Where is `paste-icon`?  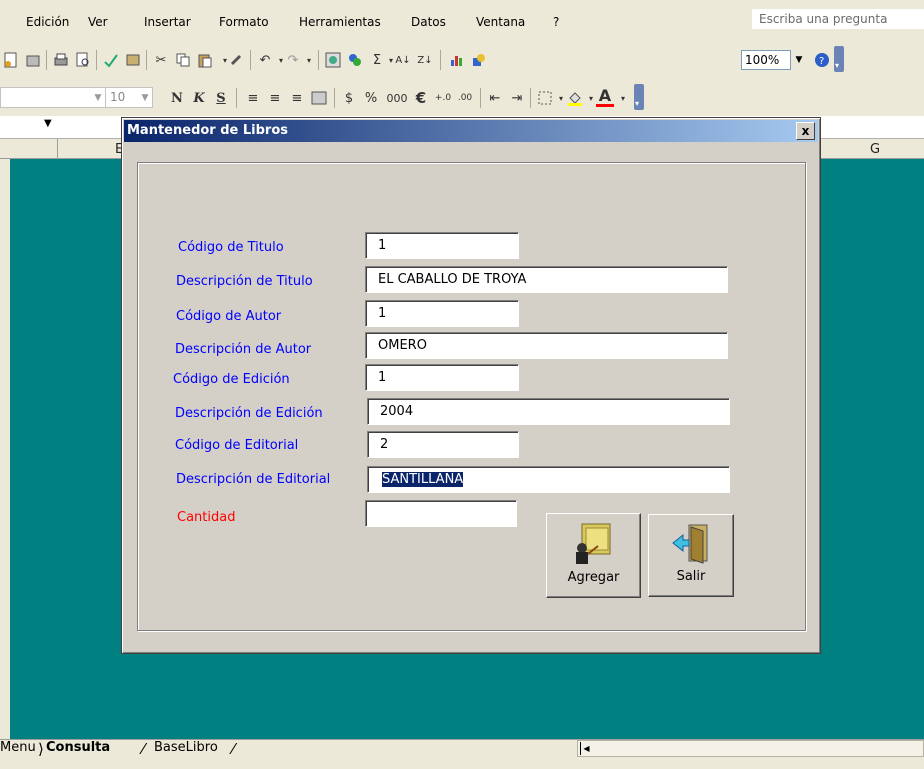
paste-icon is located at coordinates (205, 60).